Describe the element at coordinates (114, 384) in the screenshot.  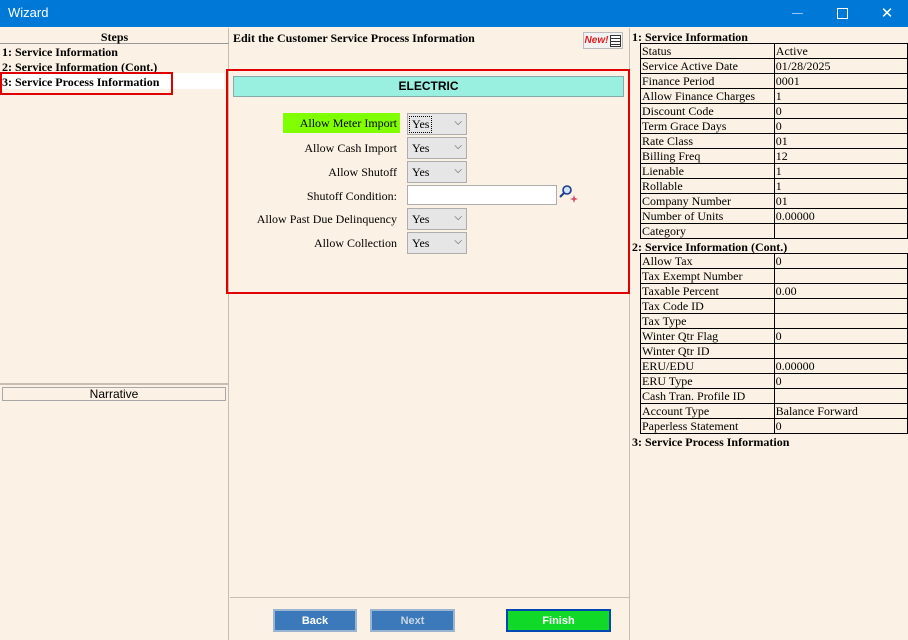
I see `pane-splitter` at that location.